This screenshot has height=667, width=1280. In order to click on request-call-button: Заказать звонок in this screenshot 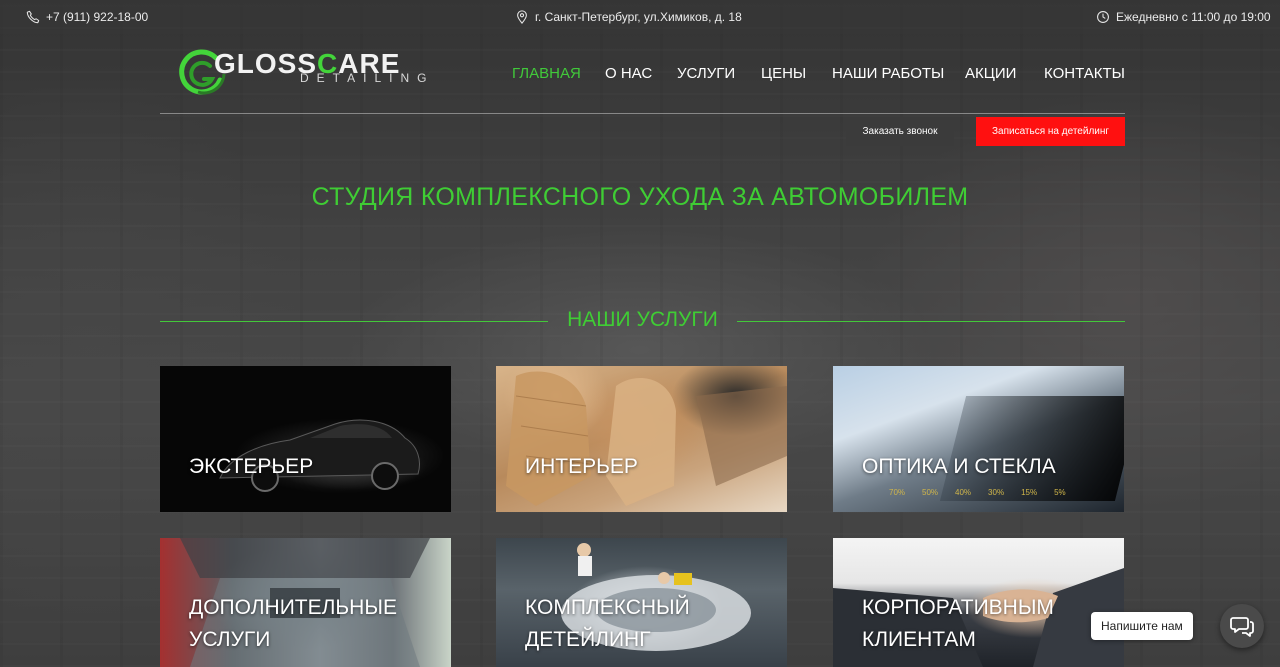, I will do `click(900, 131)`.